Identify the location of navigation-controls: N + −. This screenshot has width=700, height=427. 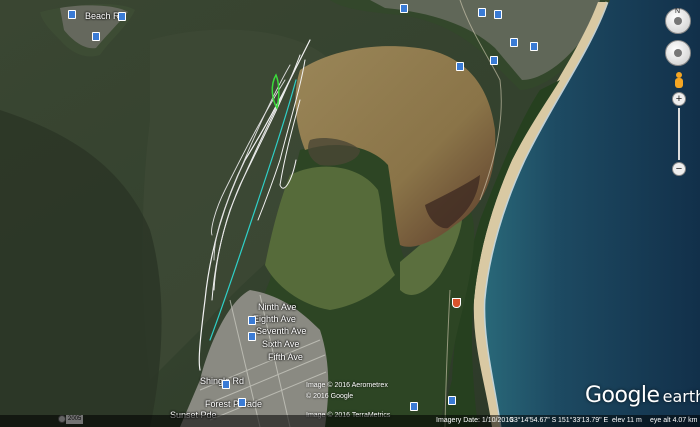
(679, 92).